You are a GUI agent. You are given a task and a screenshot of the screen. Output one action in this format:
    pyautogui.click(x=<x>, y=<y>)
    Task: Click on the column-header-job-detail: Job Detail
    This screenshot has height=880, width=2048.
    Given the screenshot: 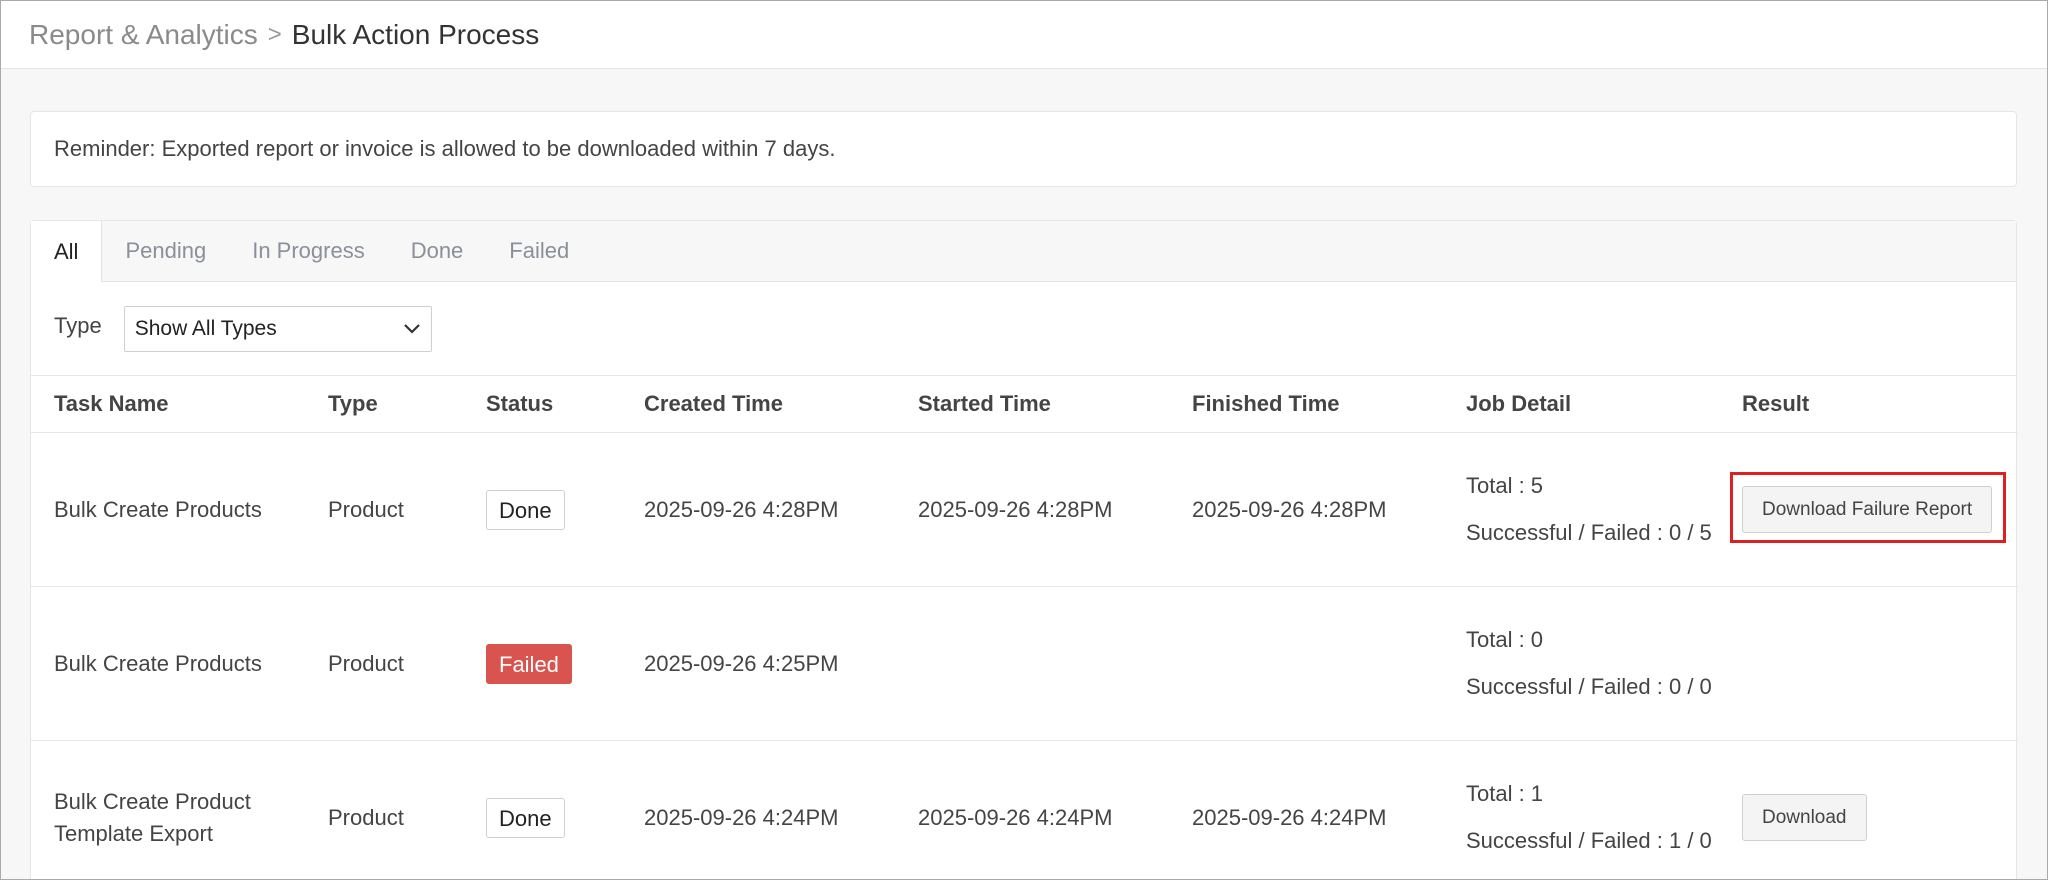 What is the action you would take?
    pyautogui.click(x=1581, y=404)
    